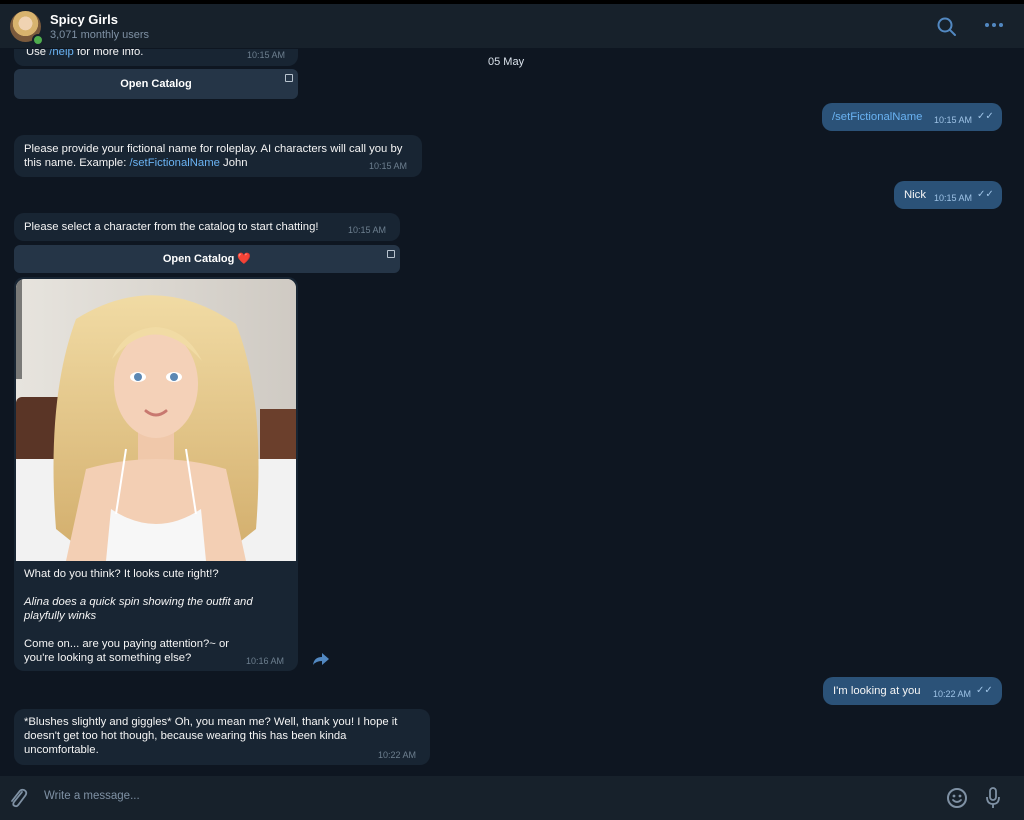  What do you see at coordinates (84, 19) in the screenshot?
I see `chat-title: Spicy Girls` at bounding box center [84, 19].